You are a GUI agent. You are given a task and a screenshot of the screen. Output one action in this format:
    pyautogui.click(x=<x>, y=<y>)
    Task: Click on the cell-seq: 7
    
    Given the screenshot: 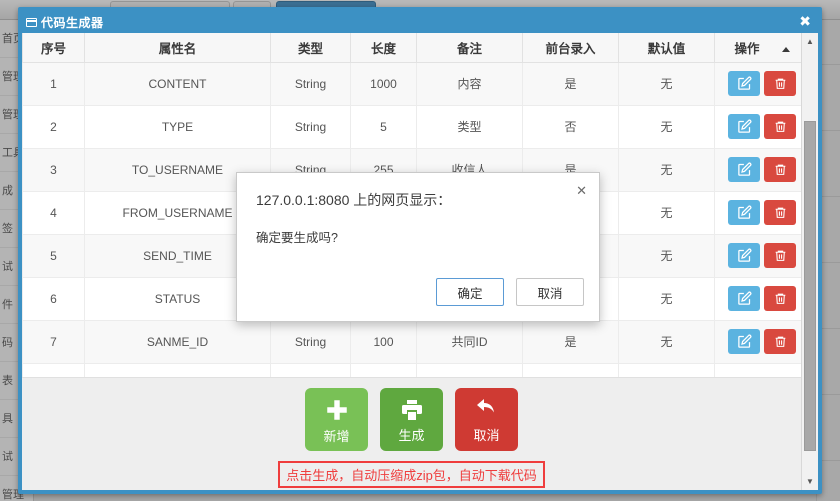 What is the action you would take?
    pyautogui.click(x=53, y=341)
    